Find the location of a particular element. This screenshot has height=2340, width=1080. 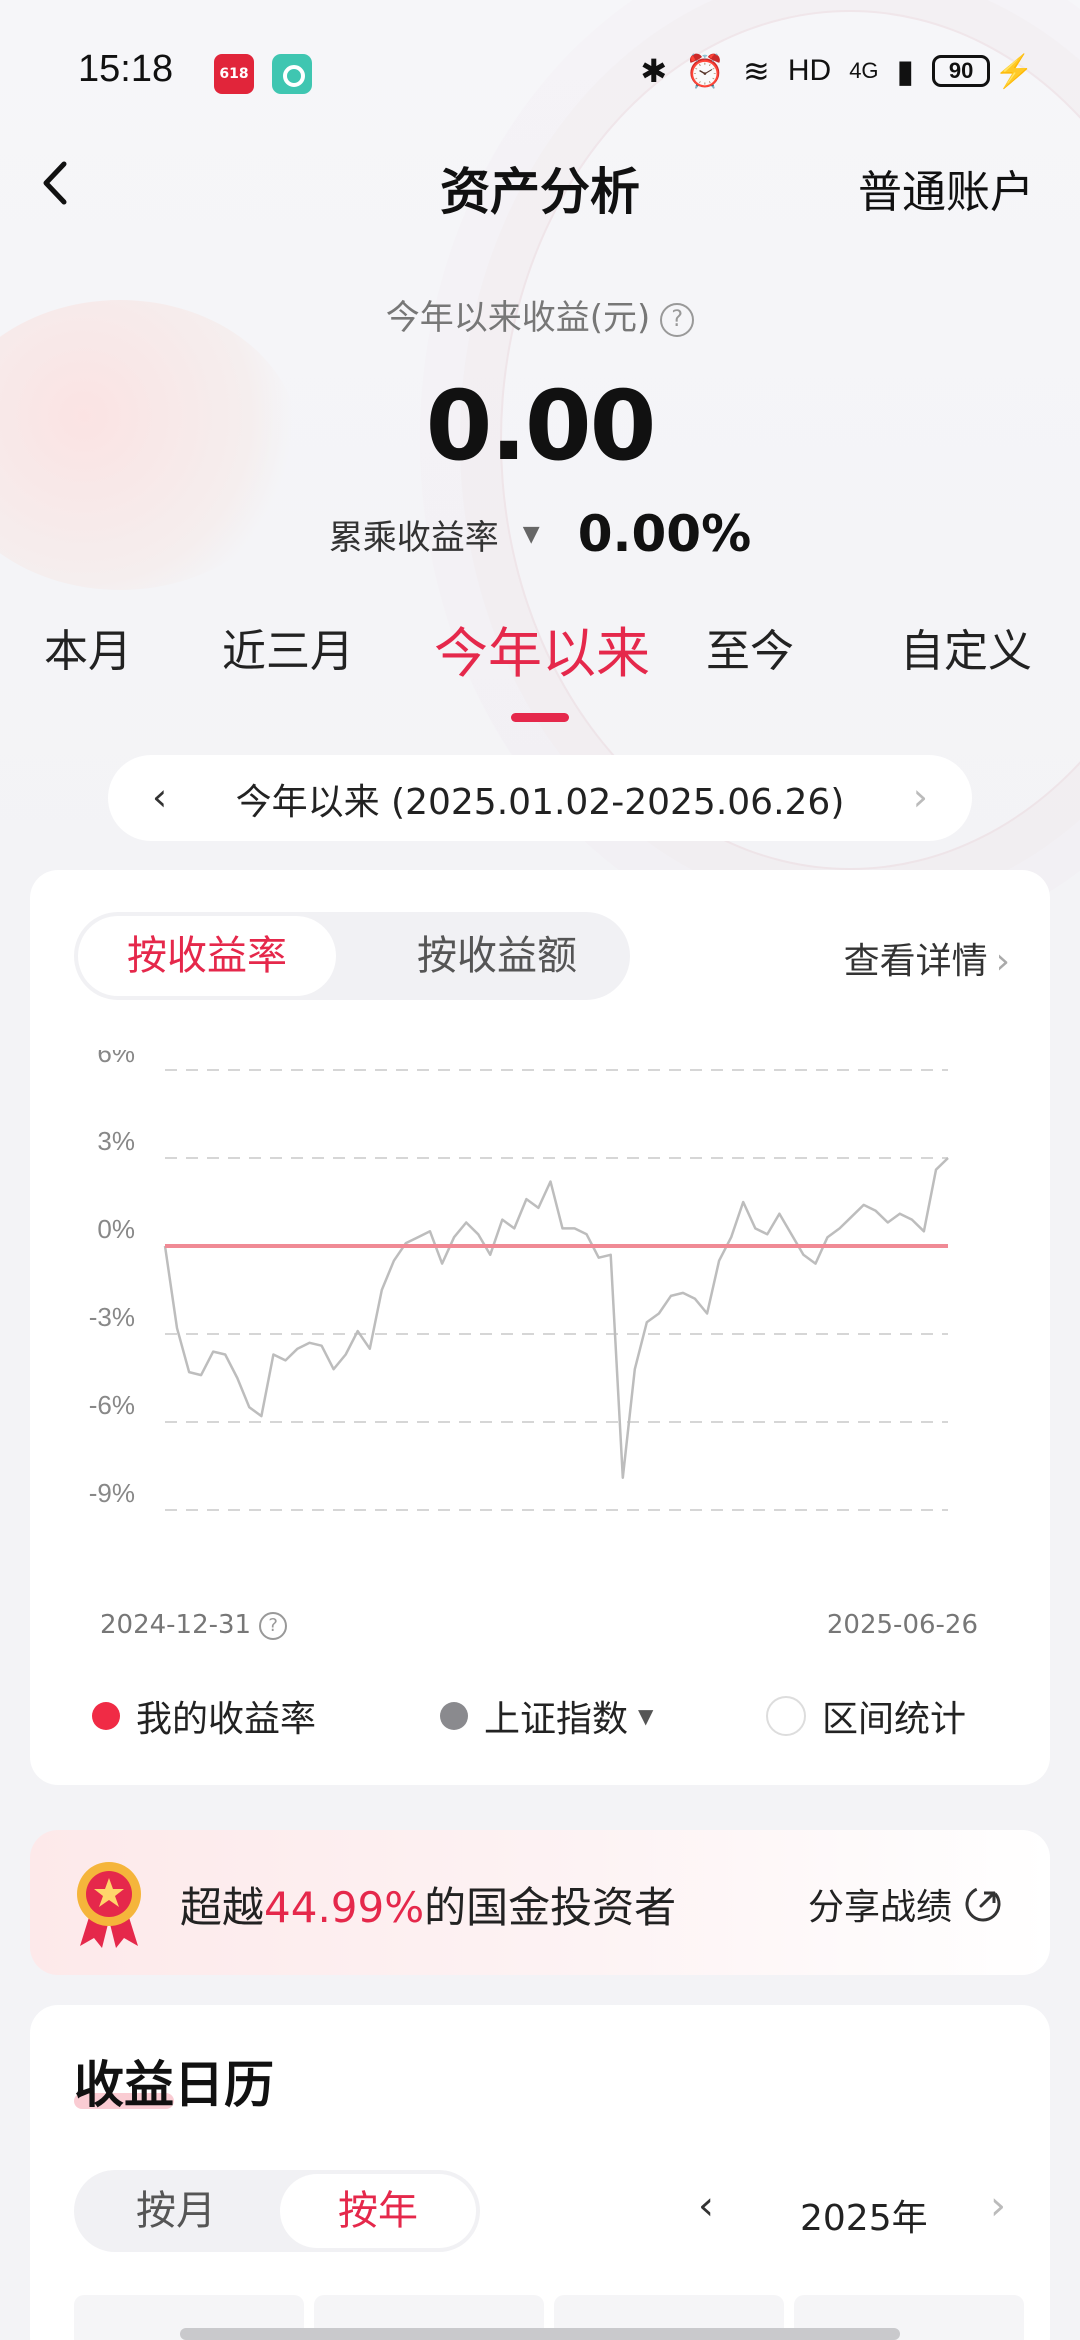

legend-interval-label: 区间统计 is located at coordinates (894, 1719).